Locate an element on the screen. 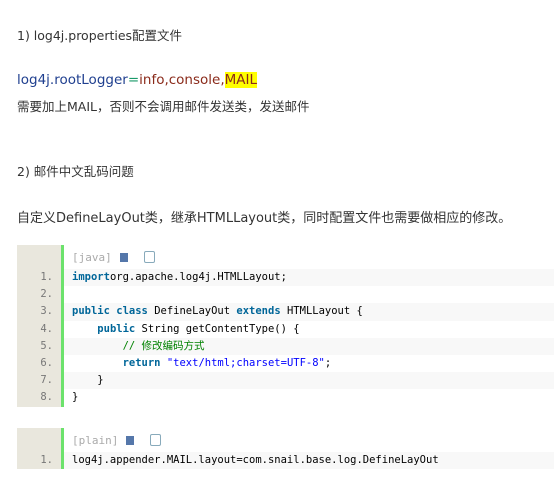 This screenshot has height=495, width=554. code-header: [plain] is located at coordinates (285, 440).